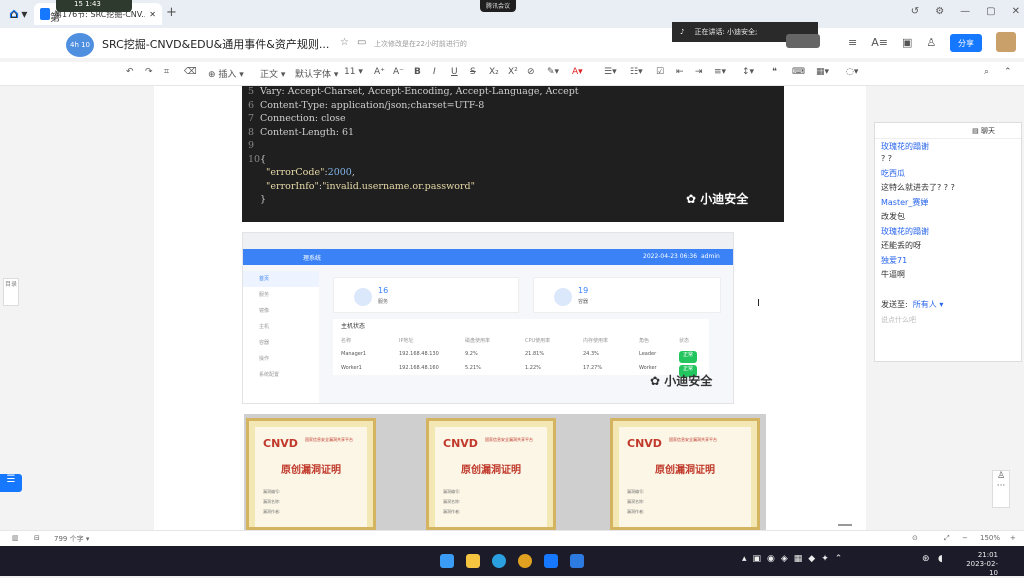 The width and height of the screenshot is (1024, 578). Describe the element at coordinates (939, 11) in the screenshot. I see `settings-icon: ⚙` at that location.